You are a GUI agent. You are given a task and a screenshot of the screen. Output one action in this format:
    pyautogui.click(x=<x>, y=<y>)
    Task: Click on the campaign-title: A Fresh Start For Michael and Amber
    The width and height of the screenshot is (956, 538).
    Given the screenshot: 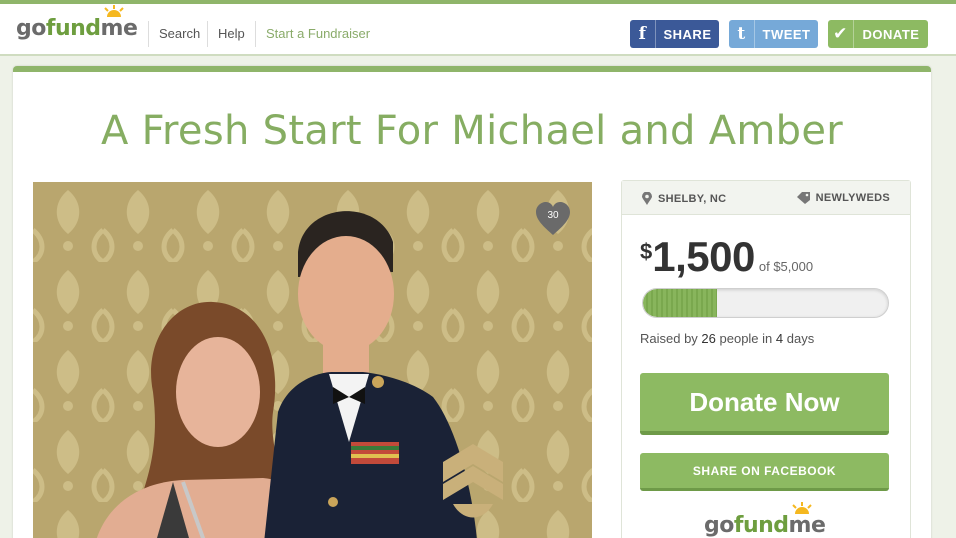 What is the action you would take?
    pyautogui.click(x=472, y=131)
    